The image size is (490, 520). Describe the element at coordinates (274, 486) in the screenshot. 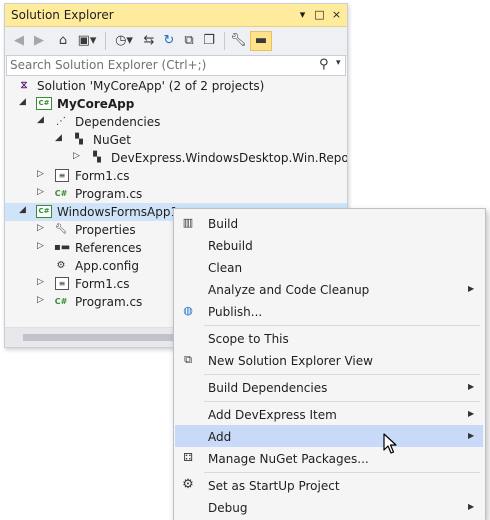

I see `menu-item-label: Set as StartUp Project` at that location.